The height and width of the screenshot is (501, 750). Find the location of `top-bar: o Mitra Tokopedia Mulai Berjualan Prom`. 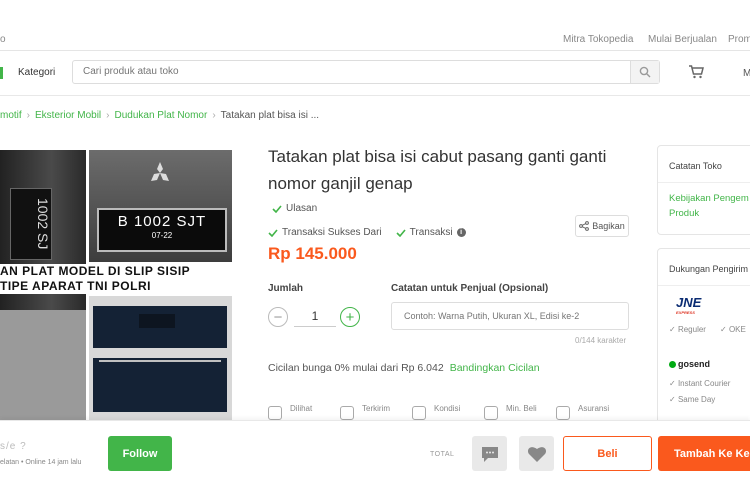

top-bar: o Mitra Tokopedia Mulai Berjualan Prom is located at coordinates (375, 39).